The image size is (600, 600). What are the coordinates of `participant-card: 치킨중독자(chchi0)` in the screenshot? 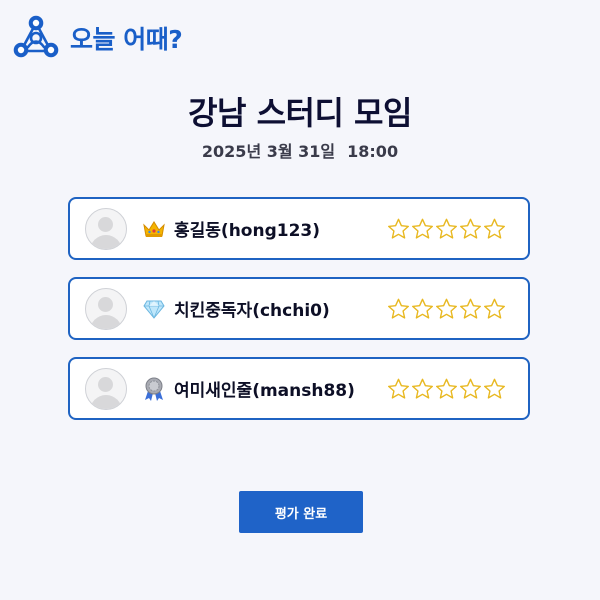 It's located at (299, 308).